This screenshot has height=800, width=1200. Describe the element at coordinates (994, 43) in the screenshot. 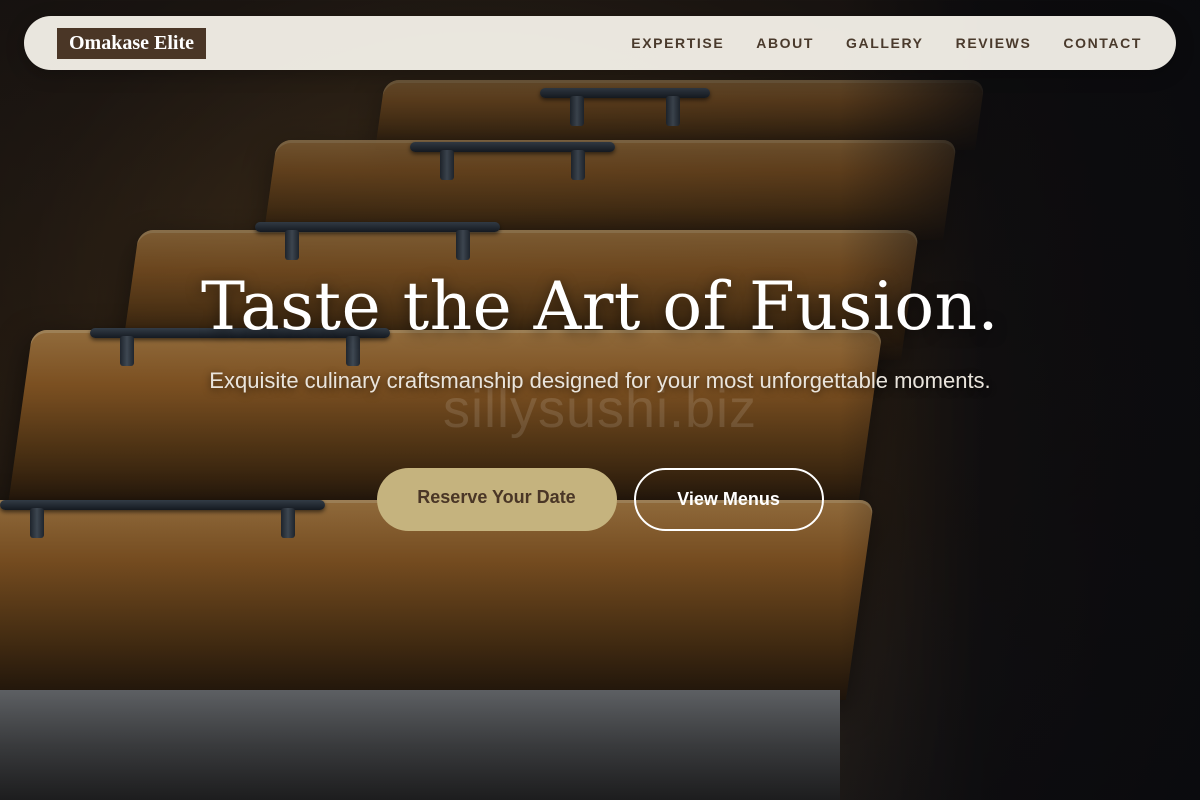

I see `nav-link-reviews: REVIEWS` at that location.